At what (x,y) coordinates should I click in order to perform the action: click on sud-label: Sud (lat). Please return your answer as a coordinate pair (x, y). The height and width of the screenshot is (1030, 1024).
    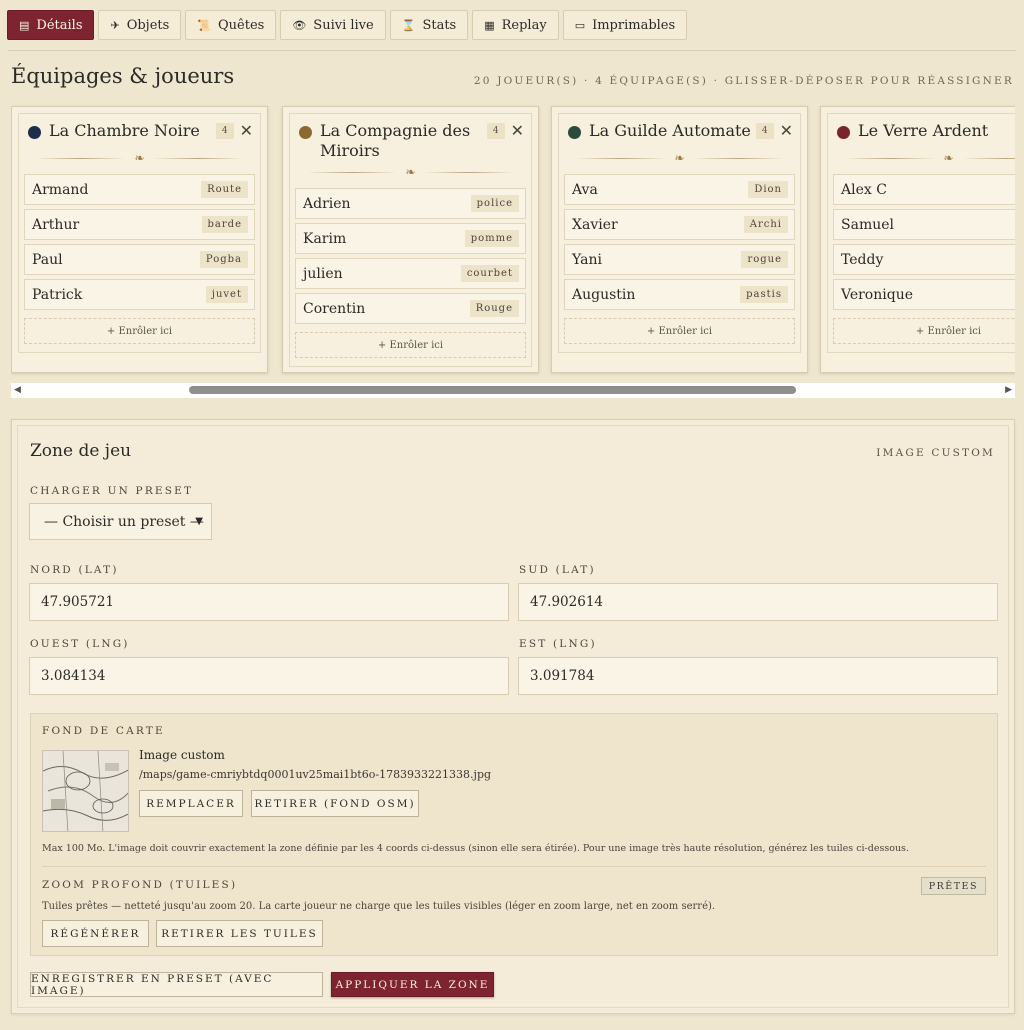
    Looking at the image, I should click on (557, 570).